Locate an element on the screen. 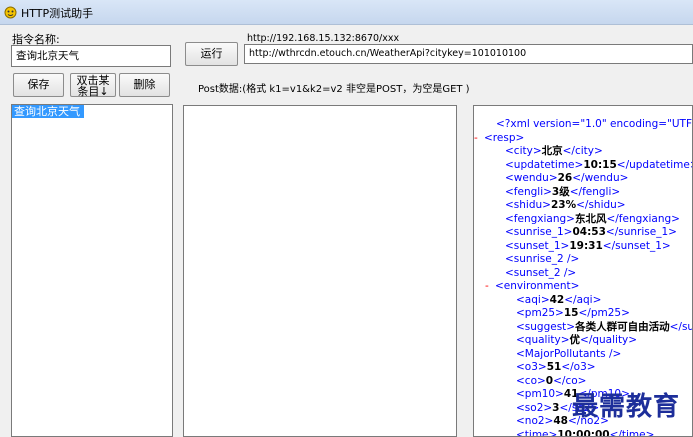 The height and width of the screenshot is (437, 693). xml-open-tag: <aqi> is located at coordinates (533, 299).